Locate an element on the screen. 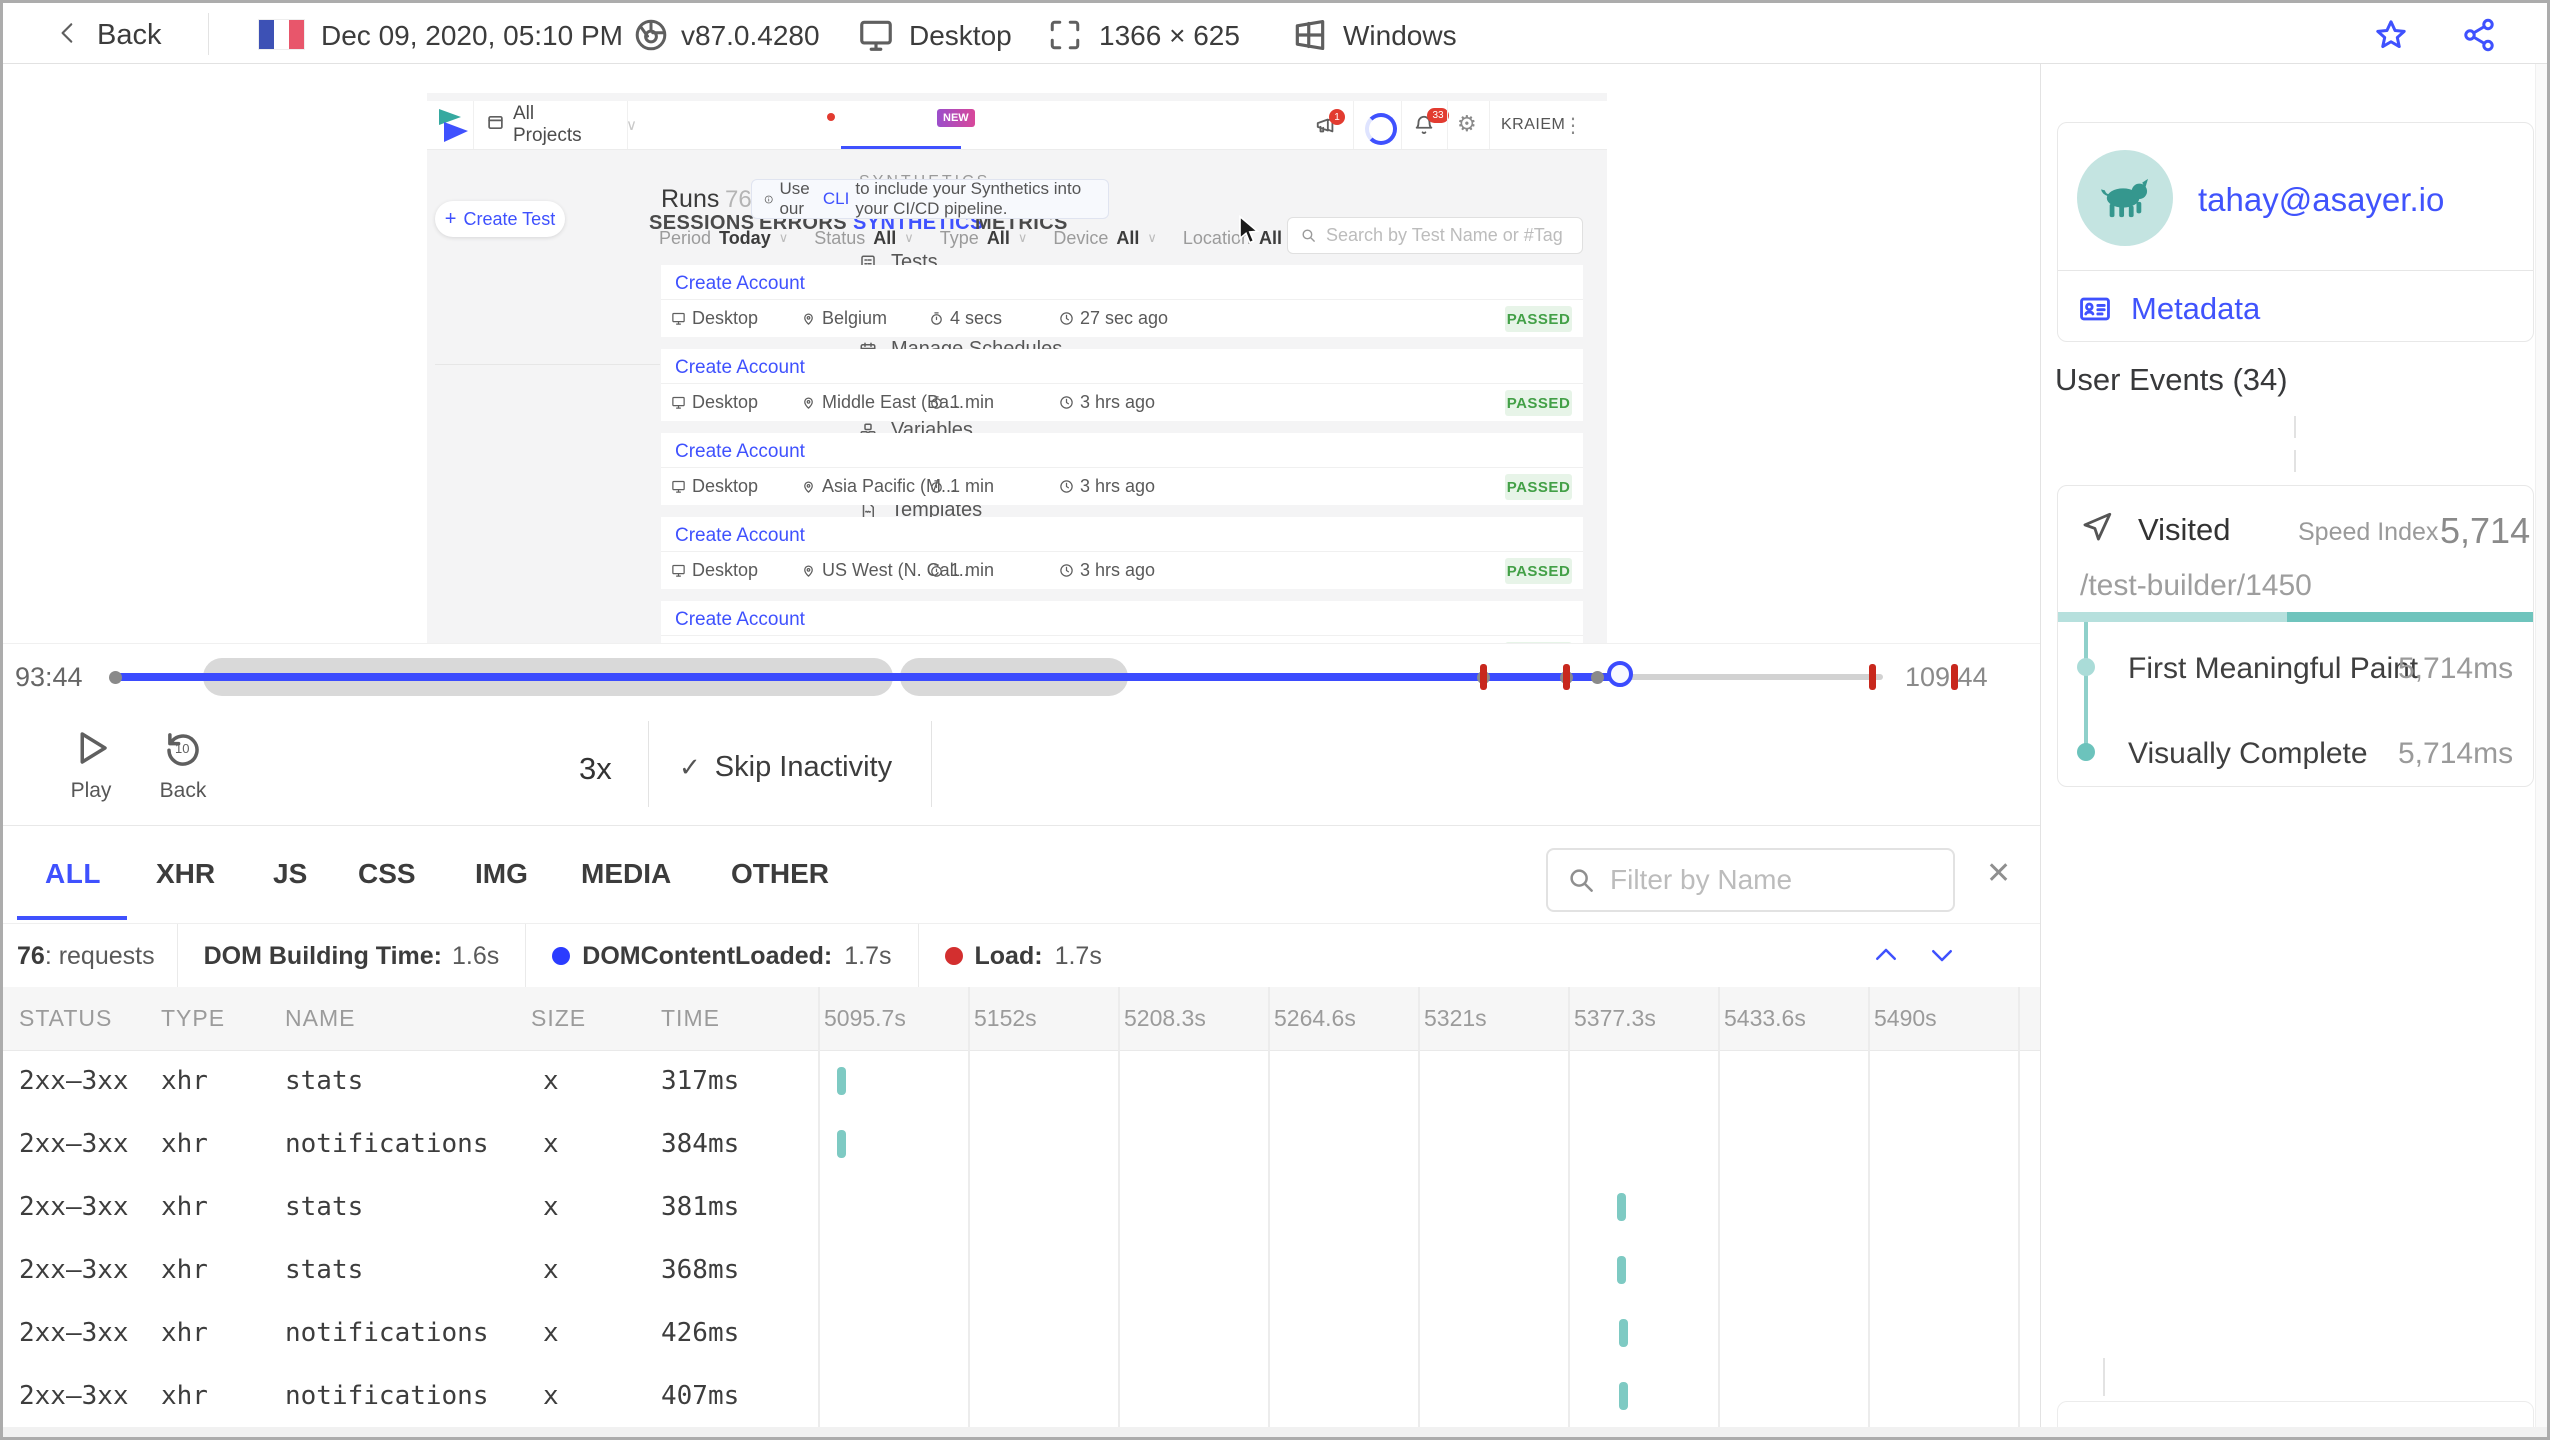 This screenshot has height=1440, width=2550. filter-device: Device All ∨ is located at coordinates (1105, 238).